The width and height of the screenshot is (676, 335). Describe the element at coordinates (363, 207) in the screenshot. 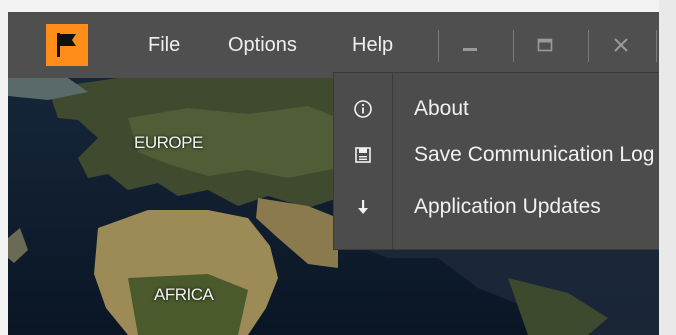

I see `download-arrow-icon` at that location.